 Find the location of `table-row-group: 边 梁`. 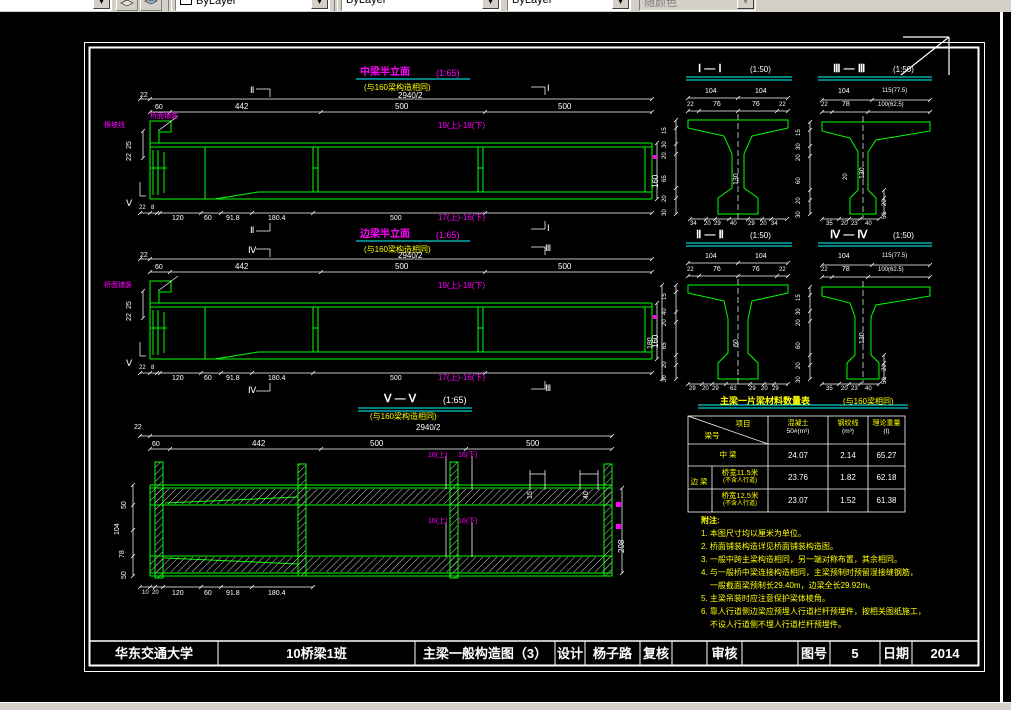

table-row-group: 边 梁 is located at coordinates (699, 481).